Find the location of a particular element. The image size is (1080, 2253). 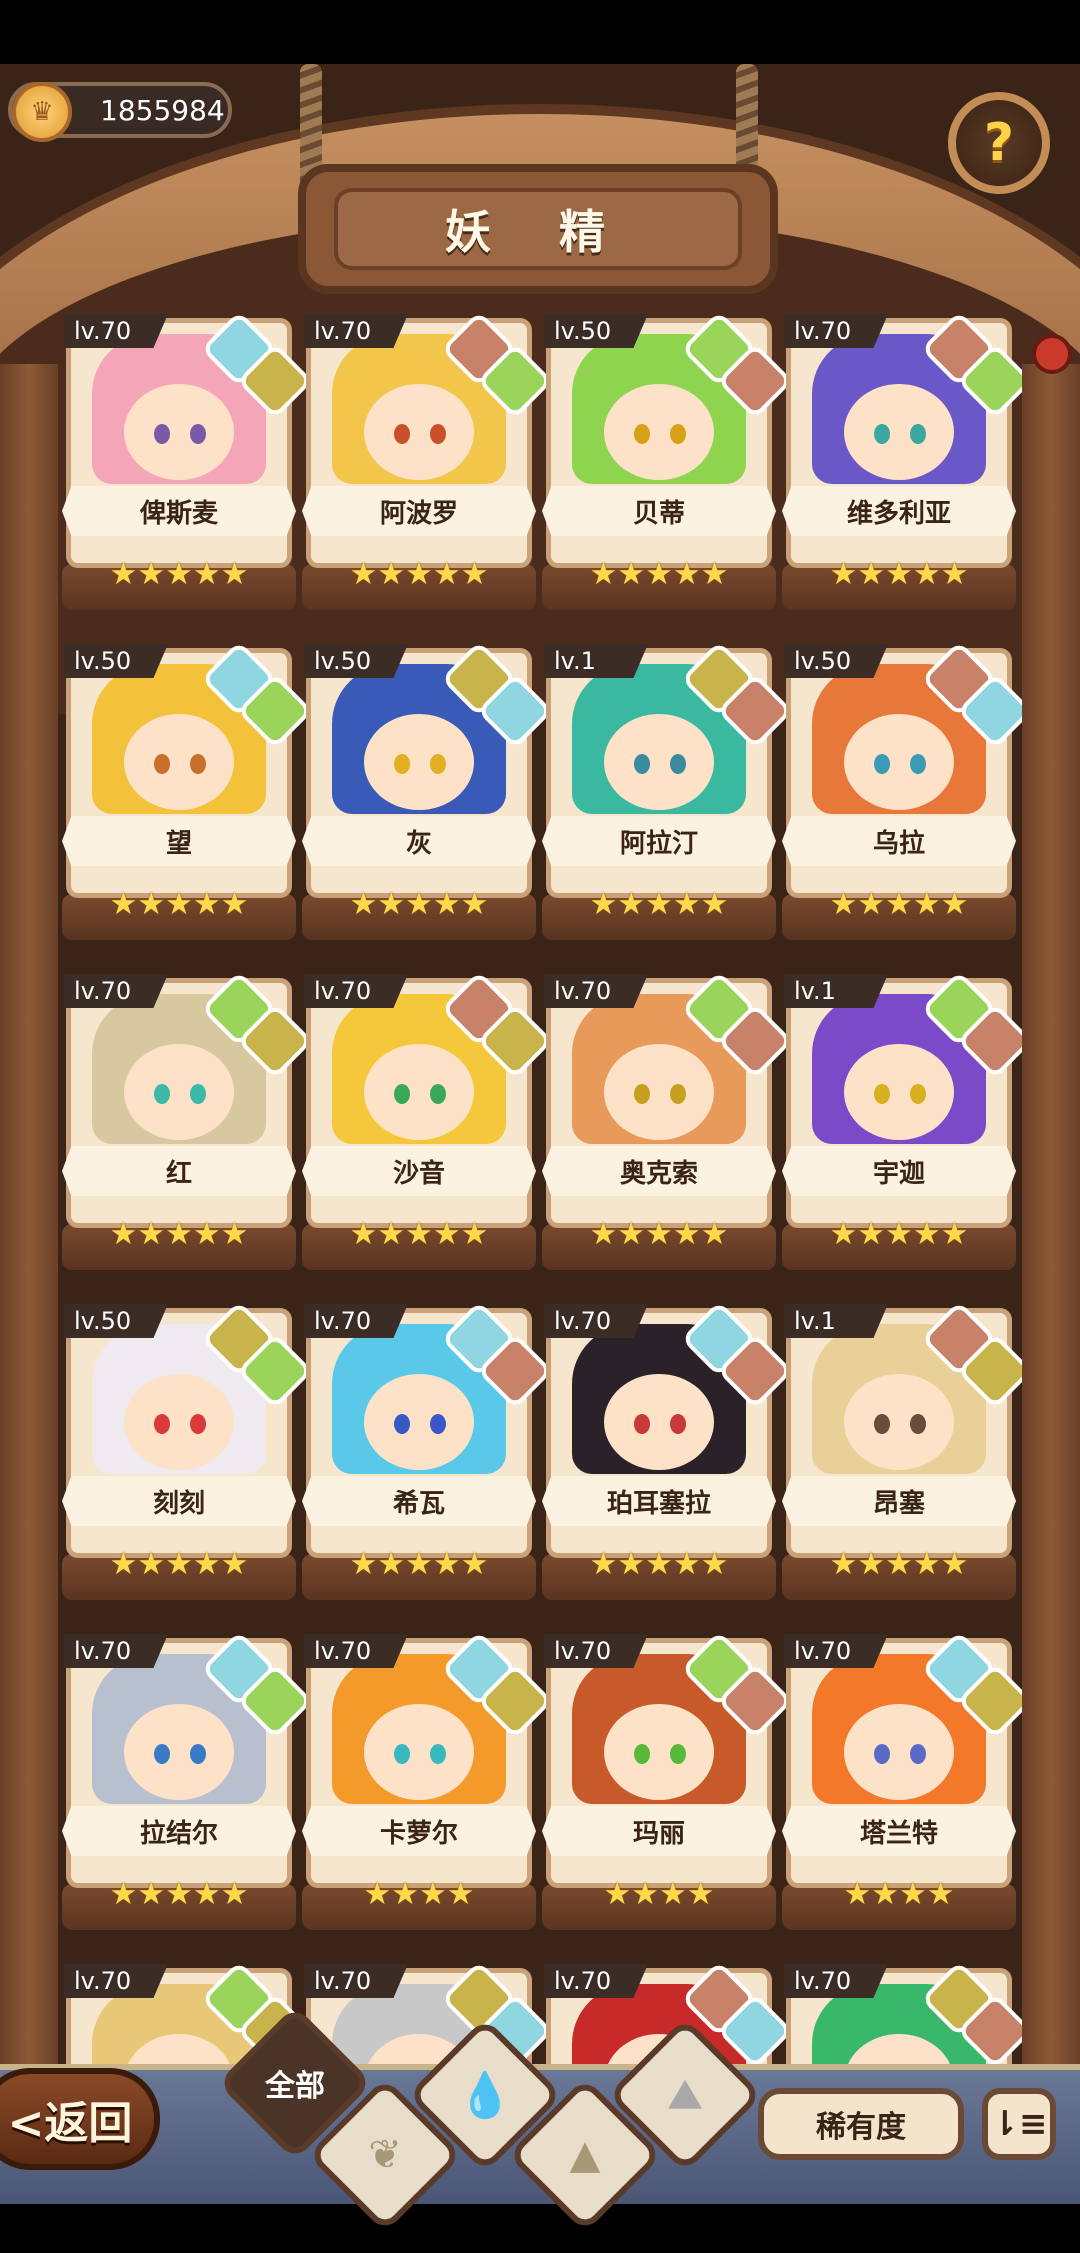

fairy-name: 贝蒂 is located at coordinates (659, 511).